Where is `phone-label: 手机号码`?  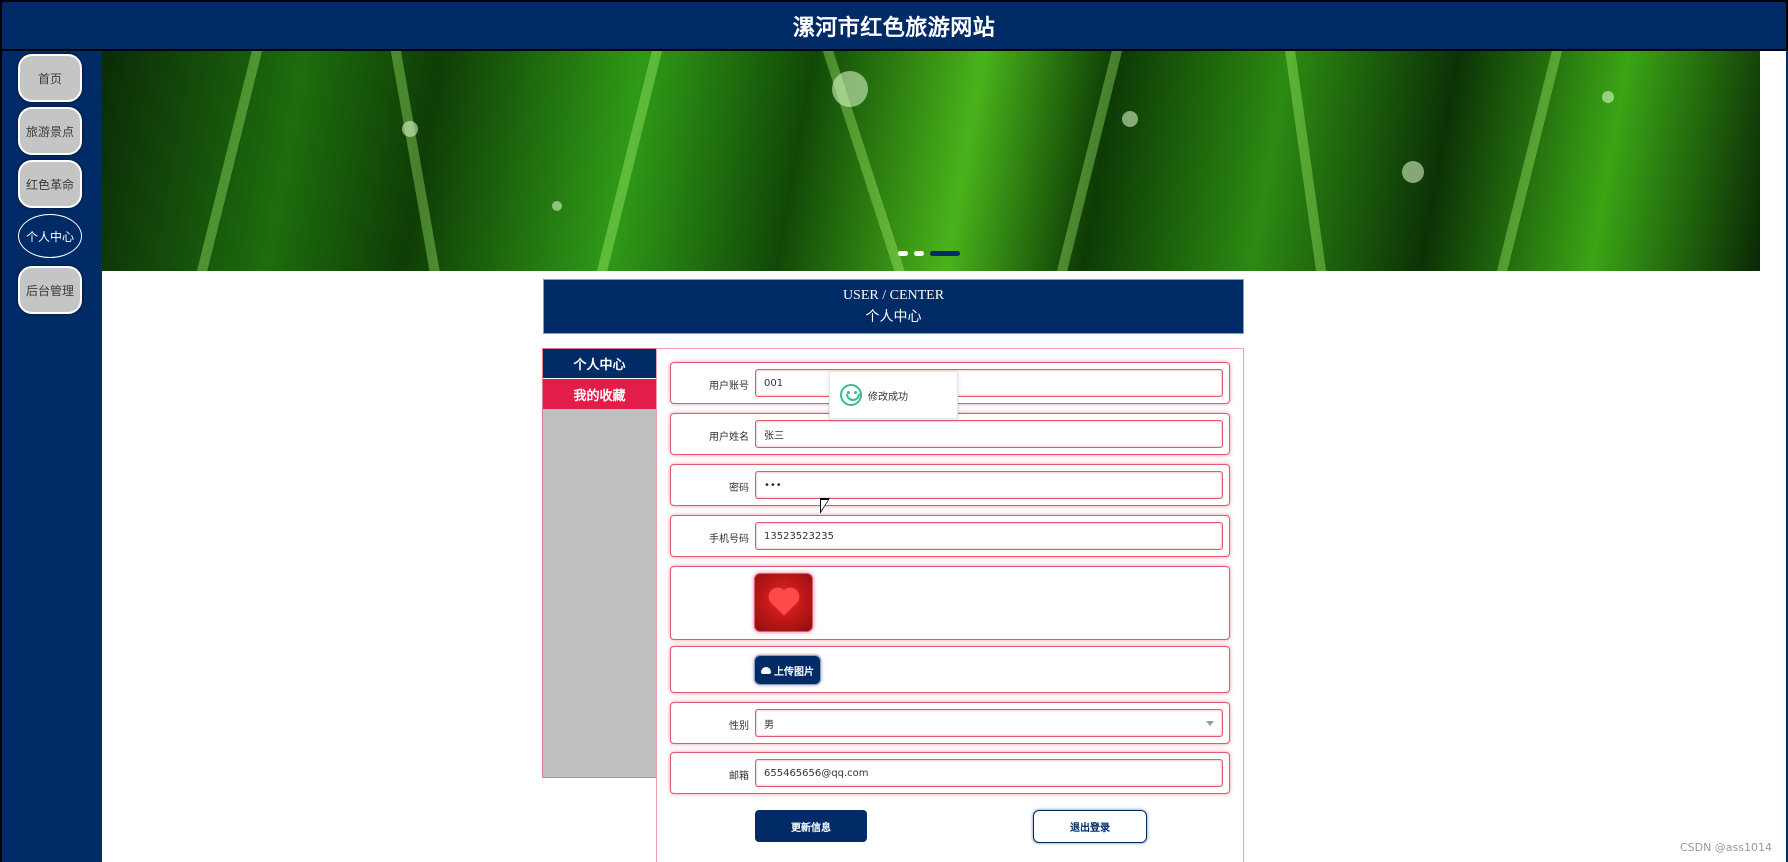 phone-label: 手机号码 is located at coordinates (729, 539).